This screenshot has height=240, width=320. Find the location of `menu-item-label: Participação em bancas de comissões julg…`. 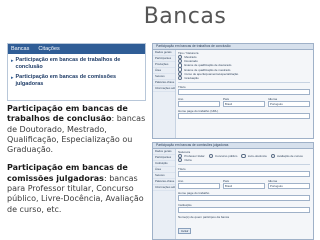

menu-item-label: Participação em bancas de comissões julg… is located at coordinates (79, 80).